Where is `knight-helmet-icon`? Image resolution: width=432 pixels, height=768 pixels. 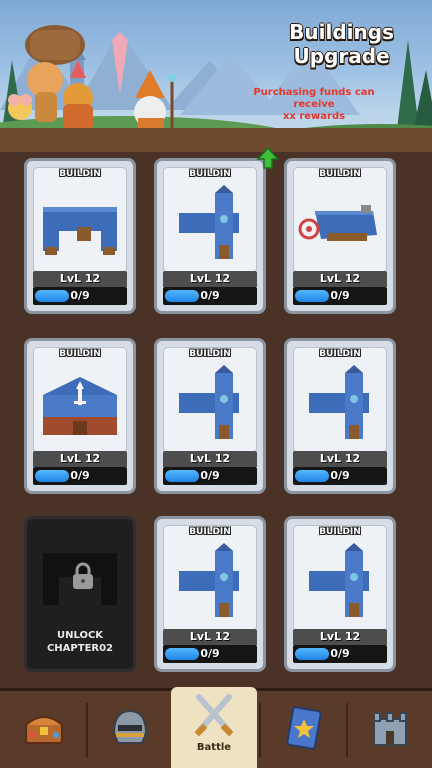
knight-helmet-icon is located at coordinates (130, 726).